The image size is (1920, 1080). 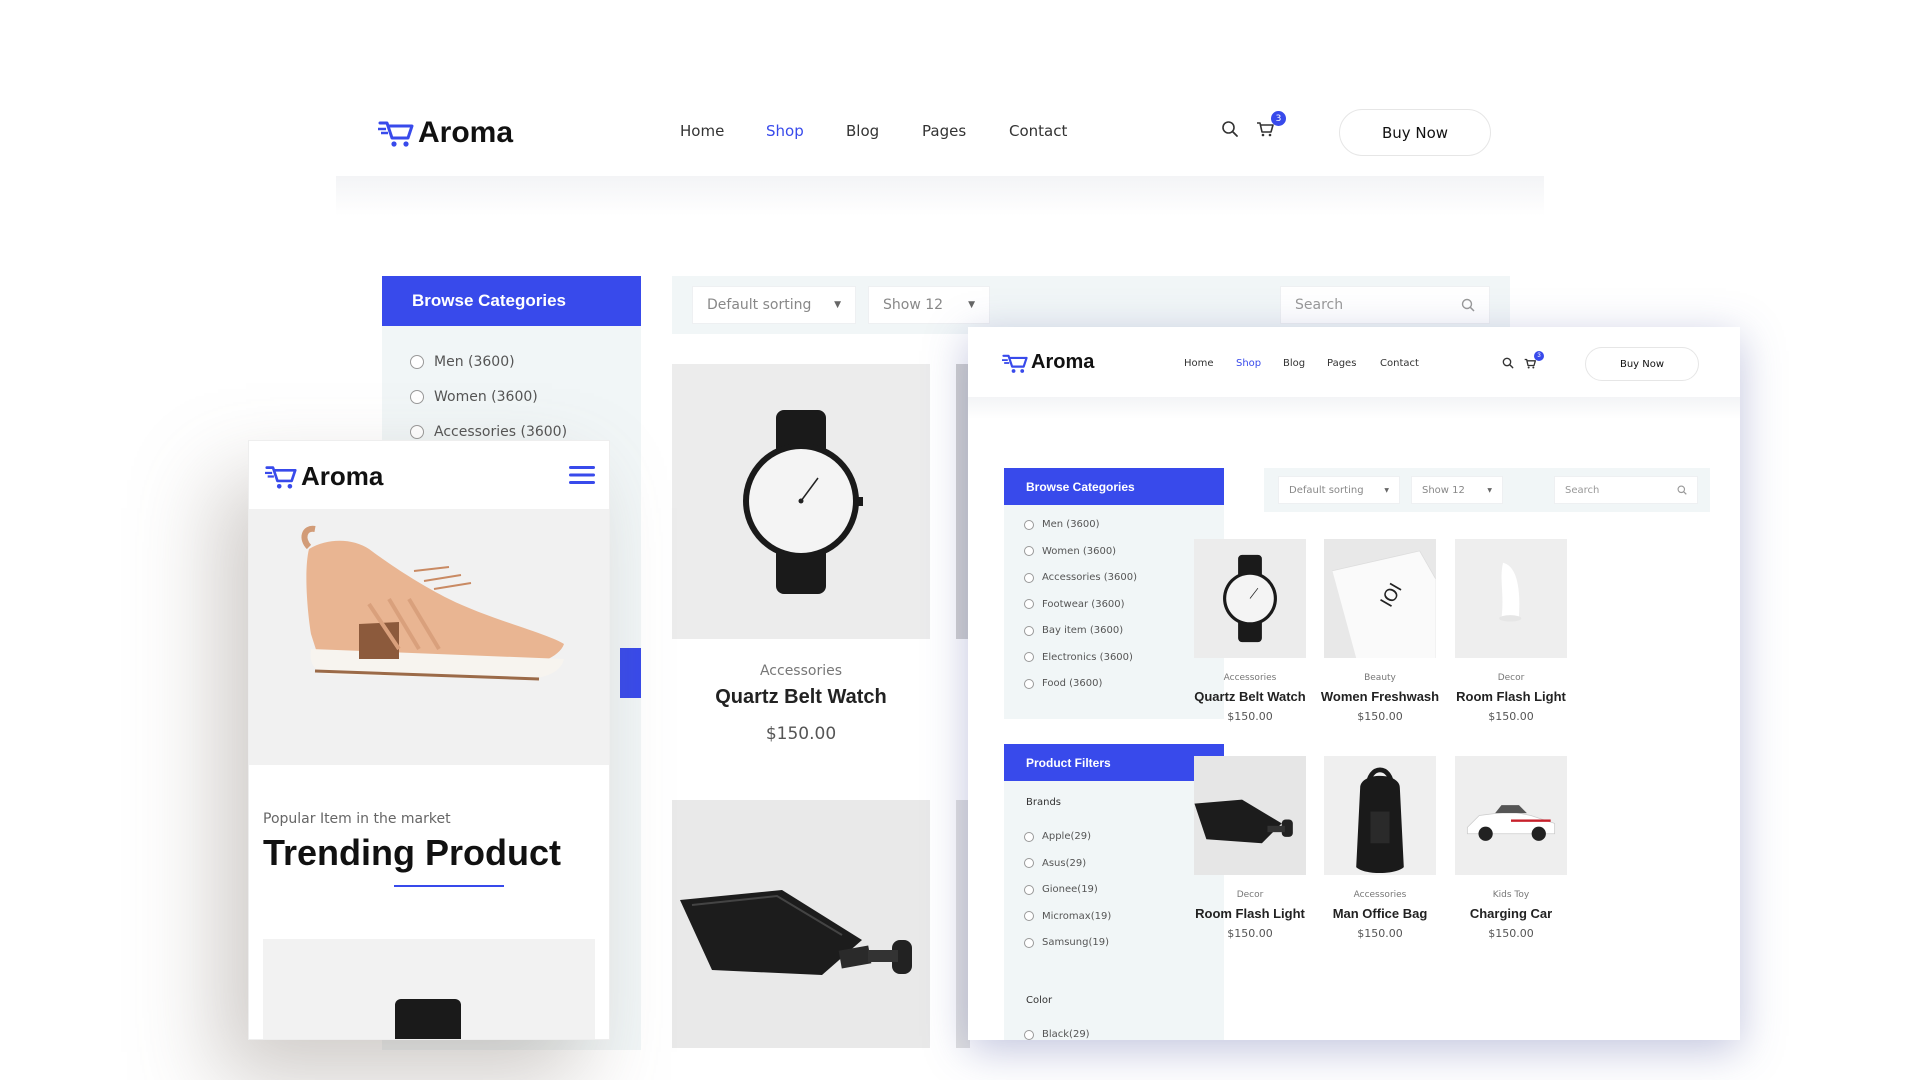 I want to click on category-women: Women (3600), so click(x=474, y=397).